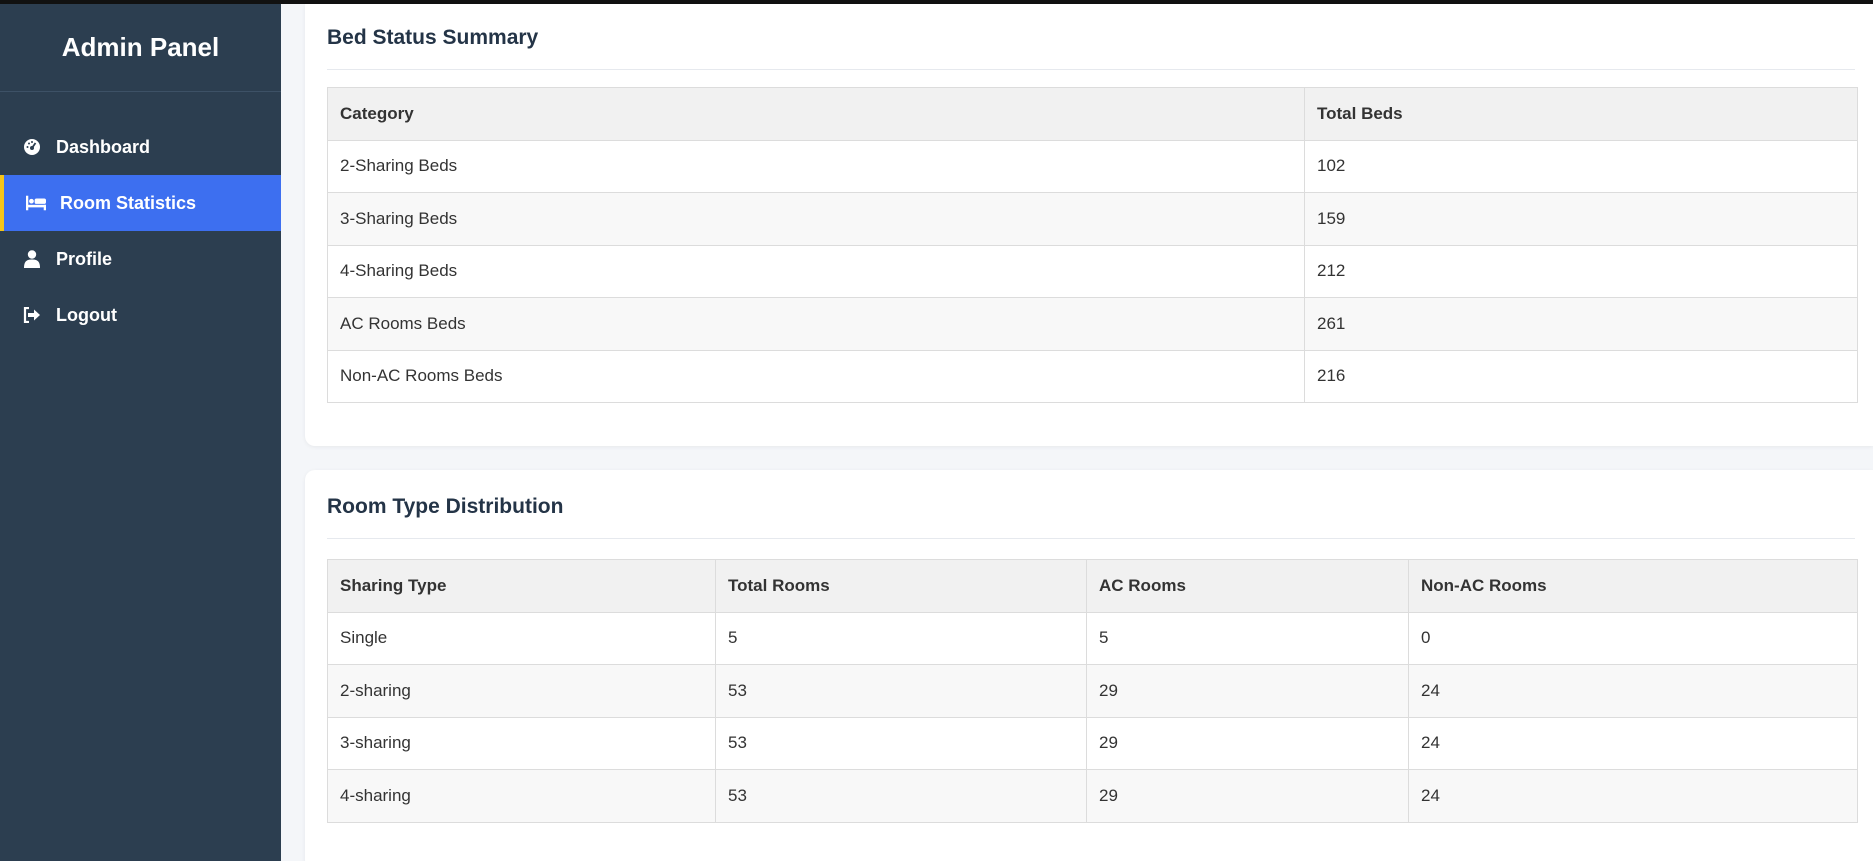 The height and width of the screenshot is (861, 1873). What do you see at coordinates (140, 259) in the screenshot?
I see `sidebar-item-profile: Profile` at bounding box center [140, 259].